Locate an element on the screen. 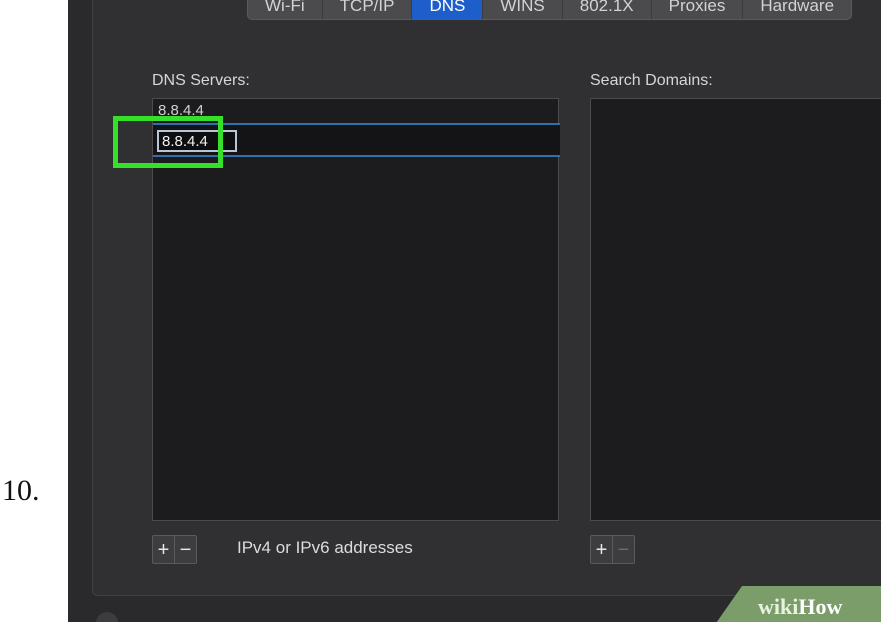 The height and width of the screenshot is (622, 881). step-number: 10. is located at coordinates (21, 490).